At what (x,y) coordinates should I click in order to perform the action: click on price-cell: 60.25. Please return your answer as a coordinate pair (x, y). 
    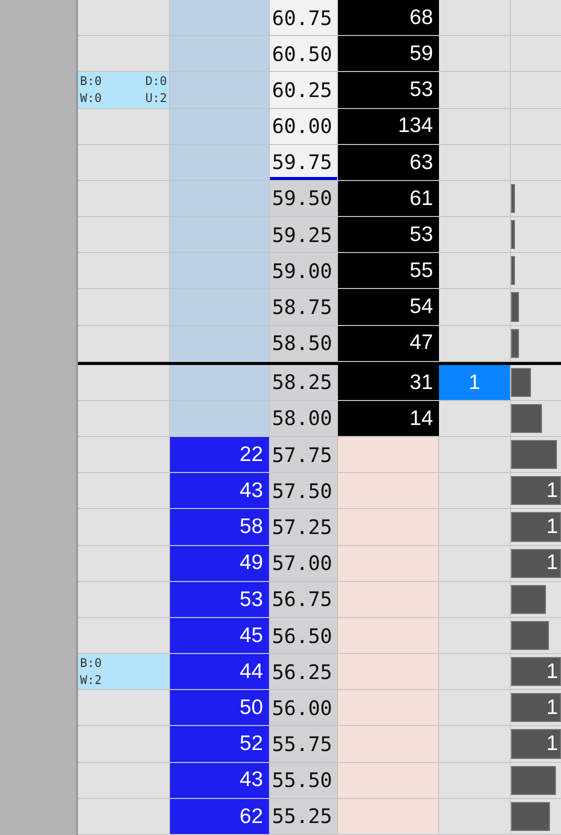
    Looking at the image, I should click on (304, 90).